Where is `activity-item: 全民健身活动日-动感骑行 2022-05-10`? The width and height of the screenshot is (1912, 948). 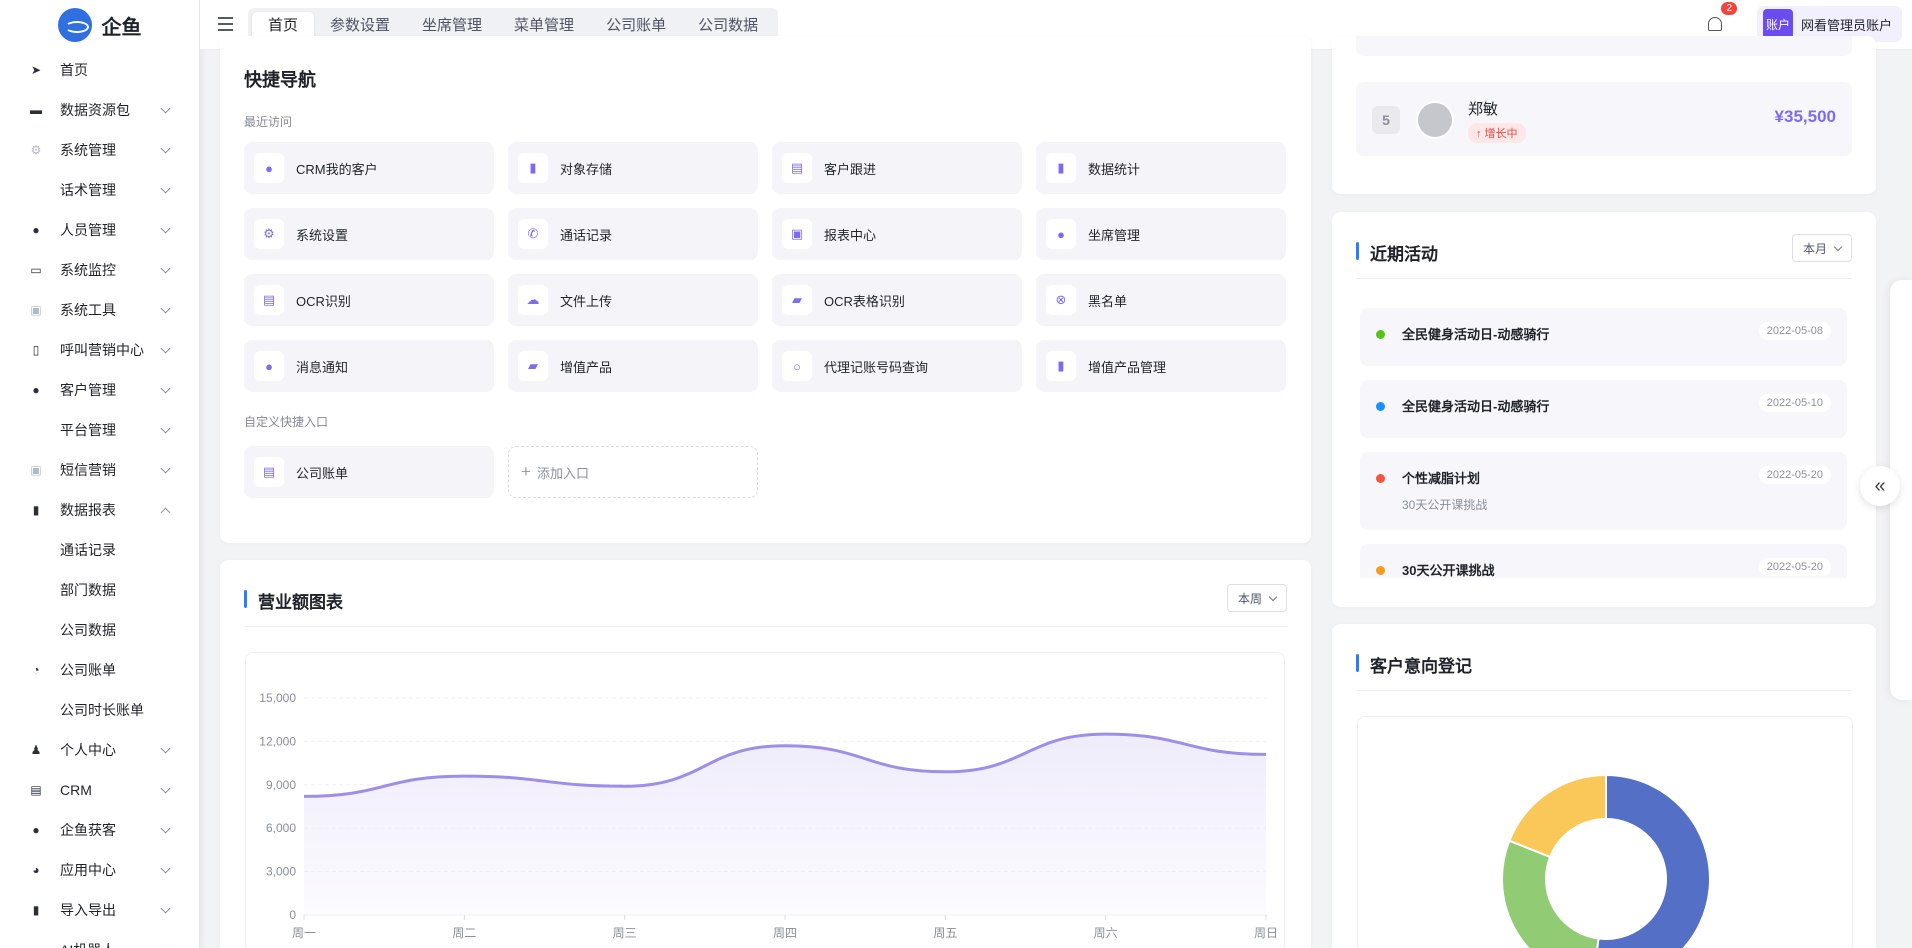
activity-item: 全民健身活动日-动感骑行 2022-05-10 is located at coordinates (1603, 409).